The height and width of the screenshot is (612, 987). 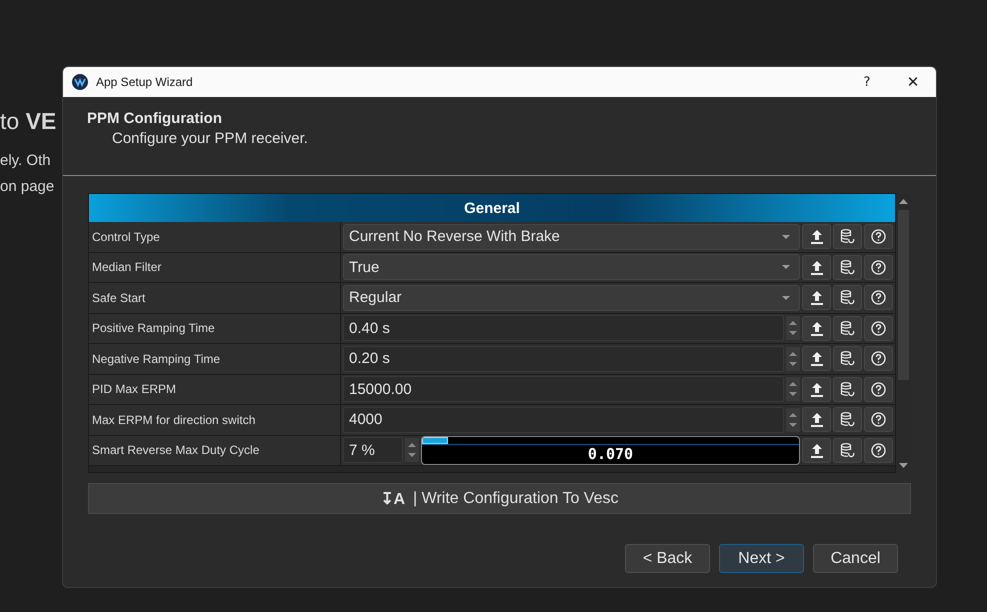 I want to click on background-text: ely. Oth, so click(x=26, y=161).